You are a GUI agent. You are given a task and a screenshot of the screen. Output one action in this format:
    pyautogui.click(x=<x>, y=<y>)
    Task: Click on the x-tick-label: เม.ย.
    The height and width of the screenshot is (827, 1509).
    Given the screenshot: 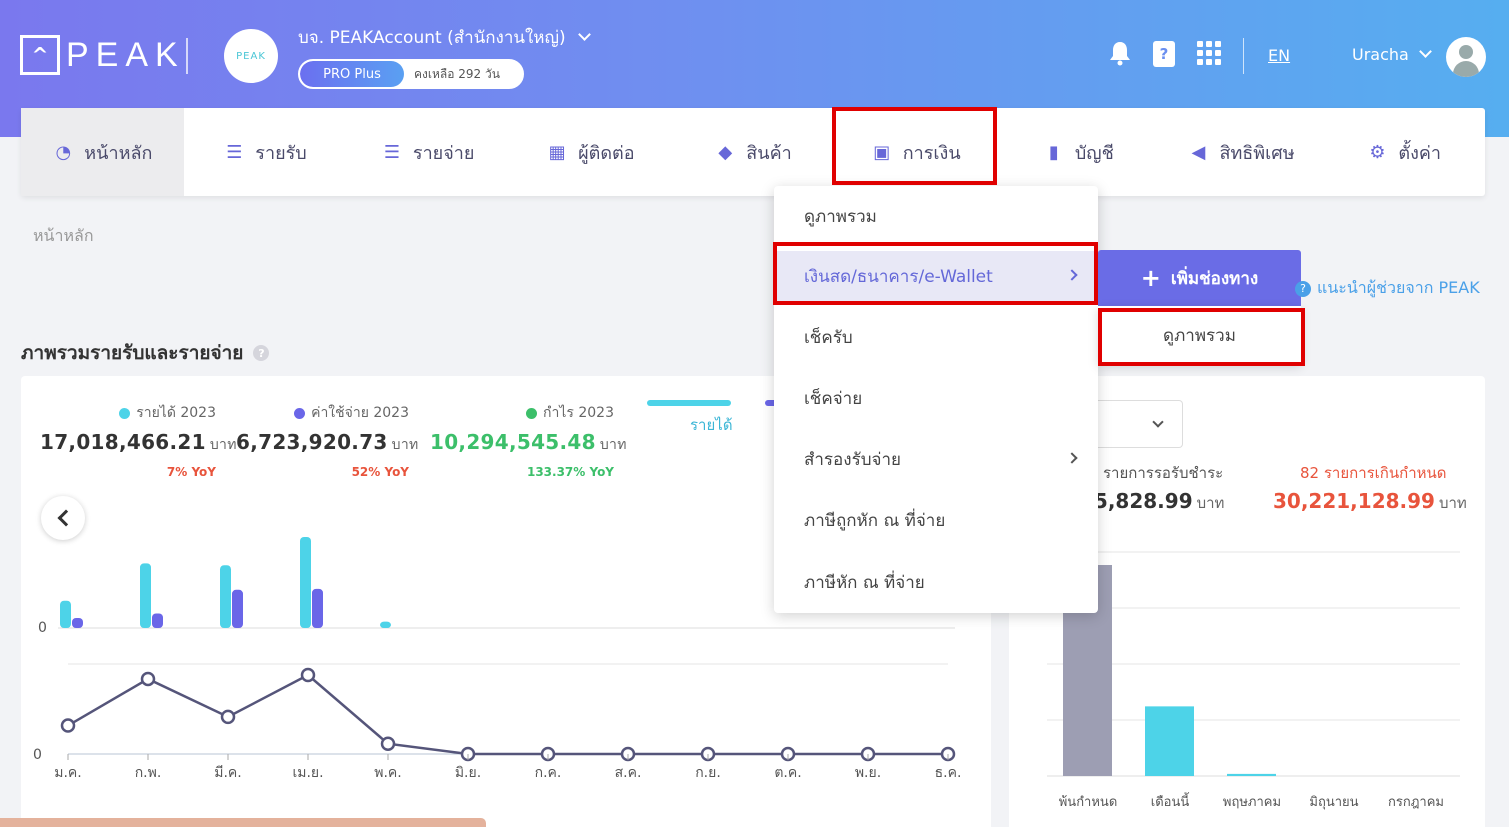 What is the action you would take?
    pyautogui.click(x=307, y=773)
    